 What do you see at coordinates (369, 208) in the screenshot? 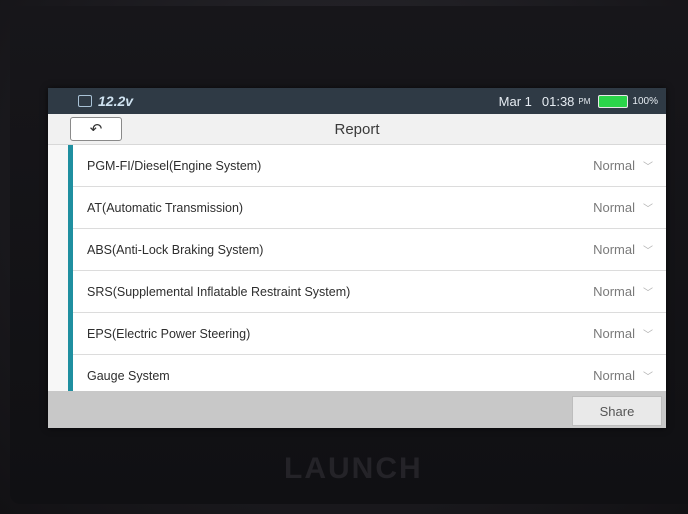
I see `list-item: AT(Automatic Transmission) Normal ﹀` at bounding box center [369, 208].